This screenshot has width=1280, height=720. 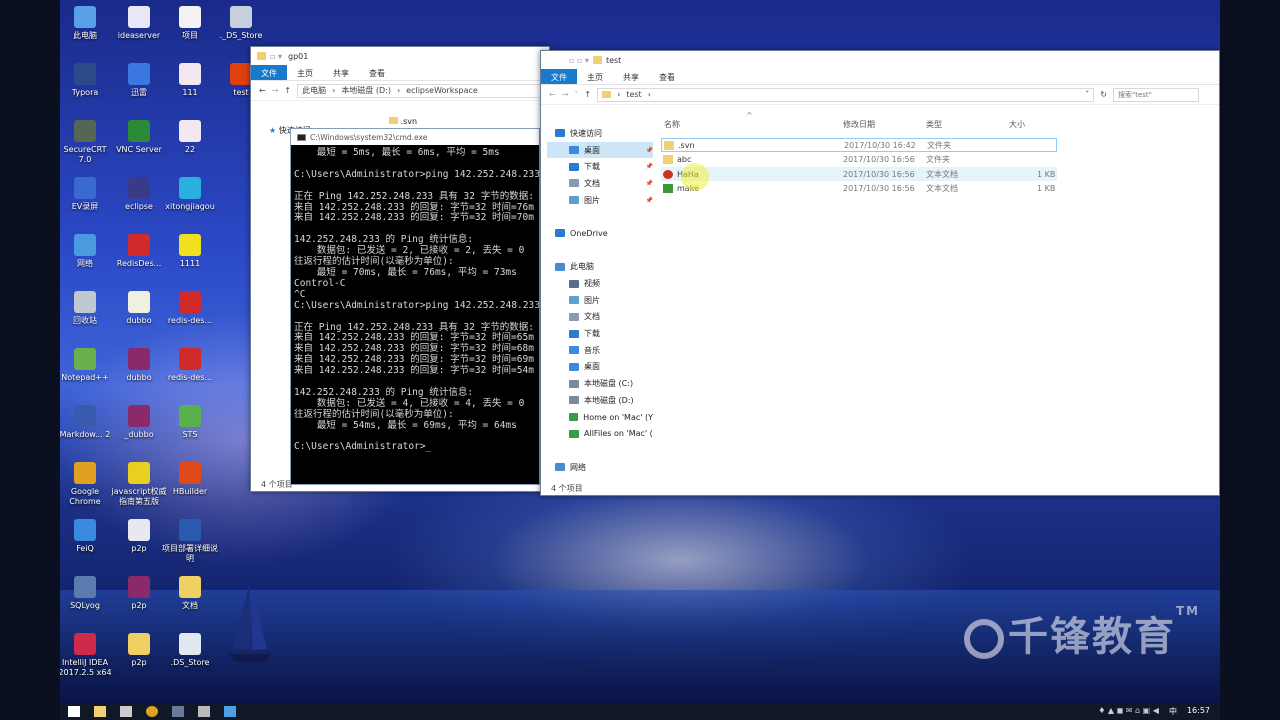 What do you see at coordinates (600, 300) in the screenshot?
I see `nav-item: 图片` at bounding box center [600, 300].